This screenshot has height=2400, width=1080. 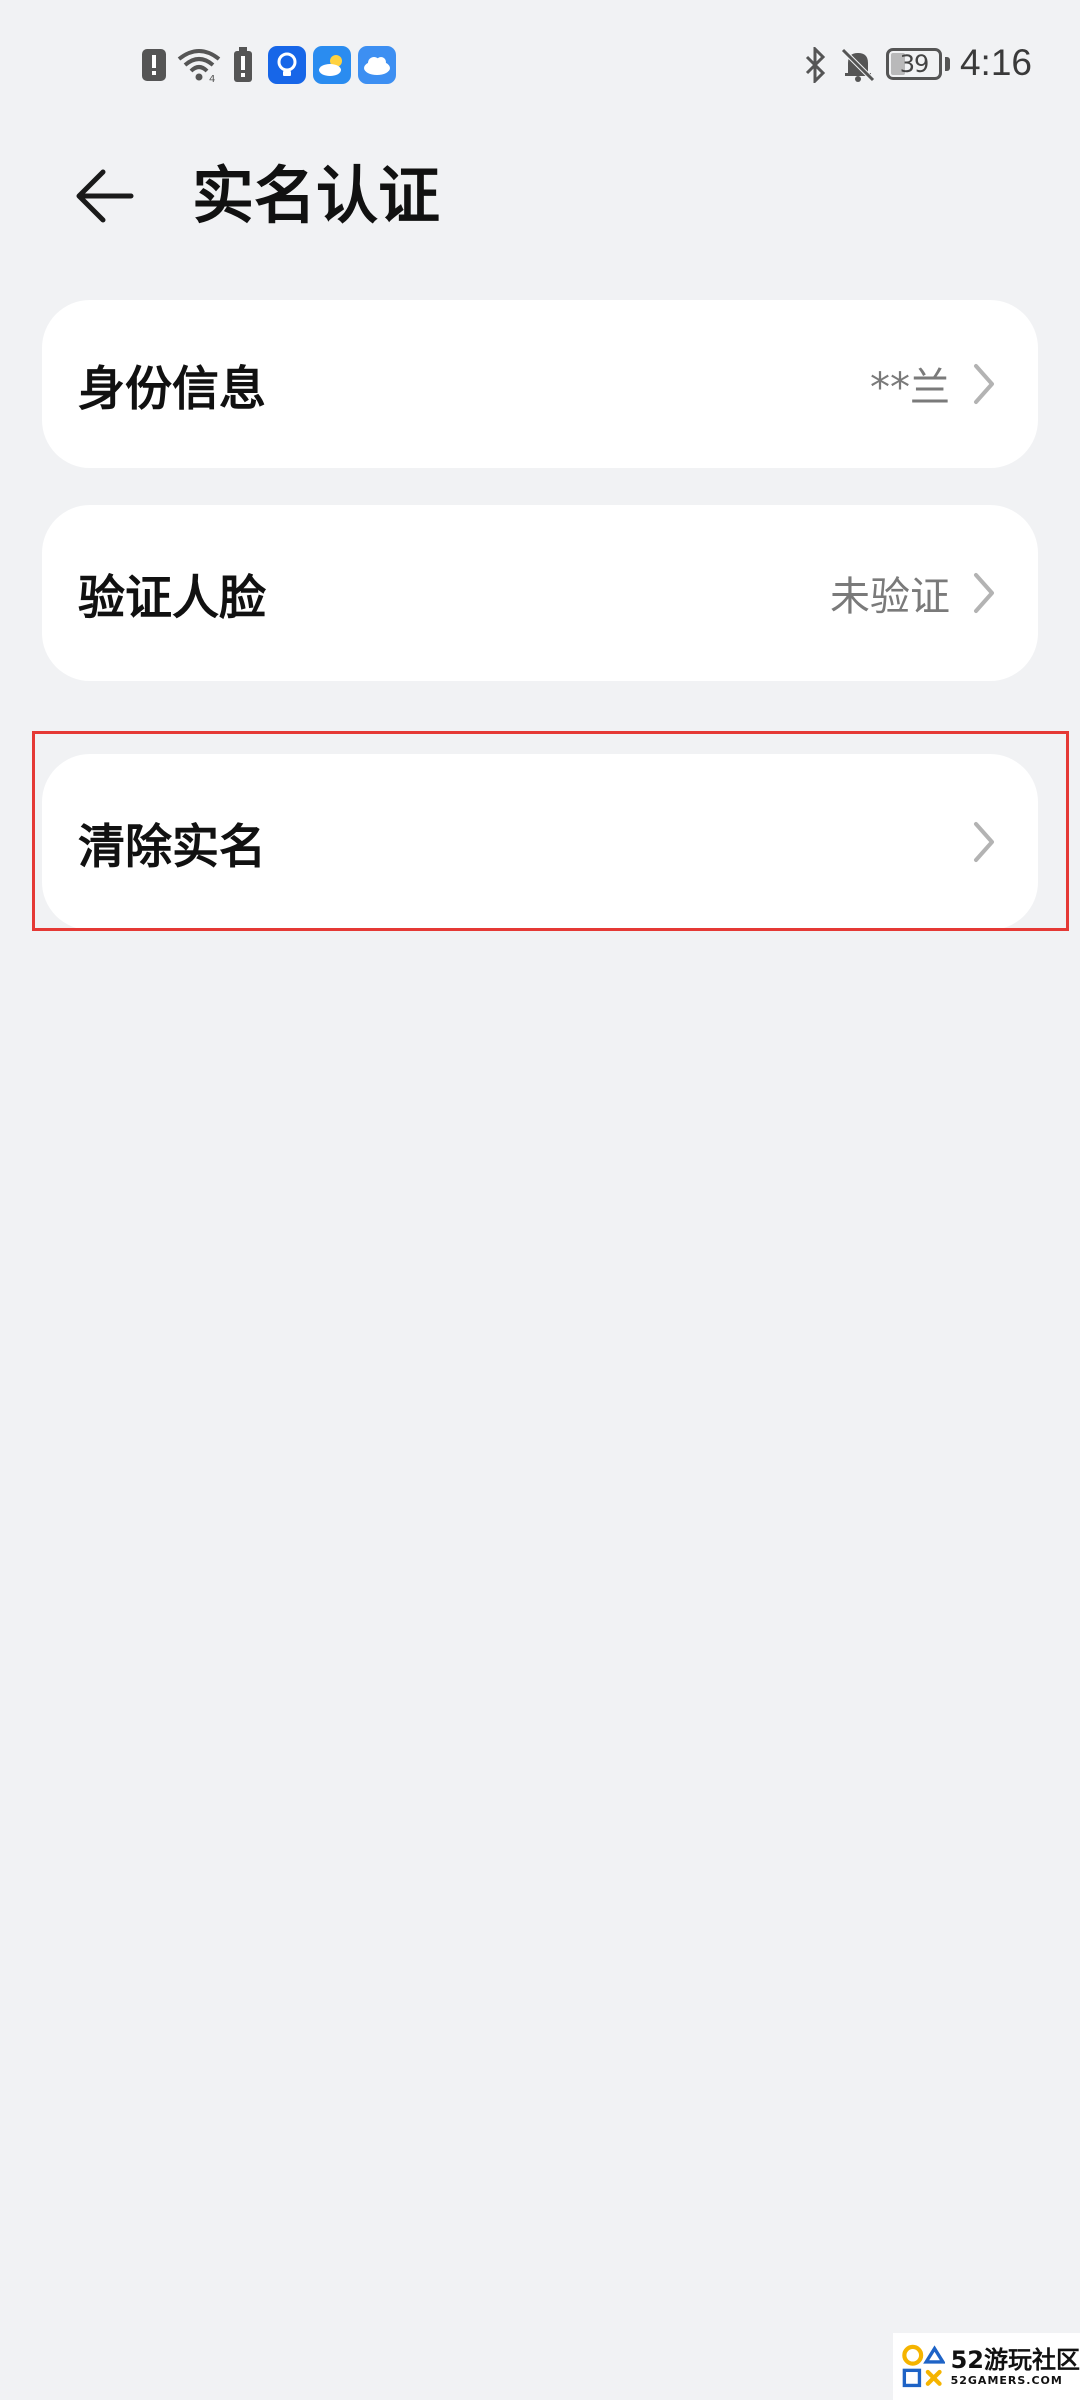 I want to click on battery-alert-icon, so click(x=243, y=65).